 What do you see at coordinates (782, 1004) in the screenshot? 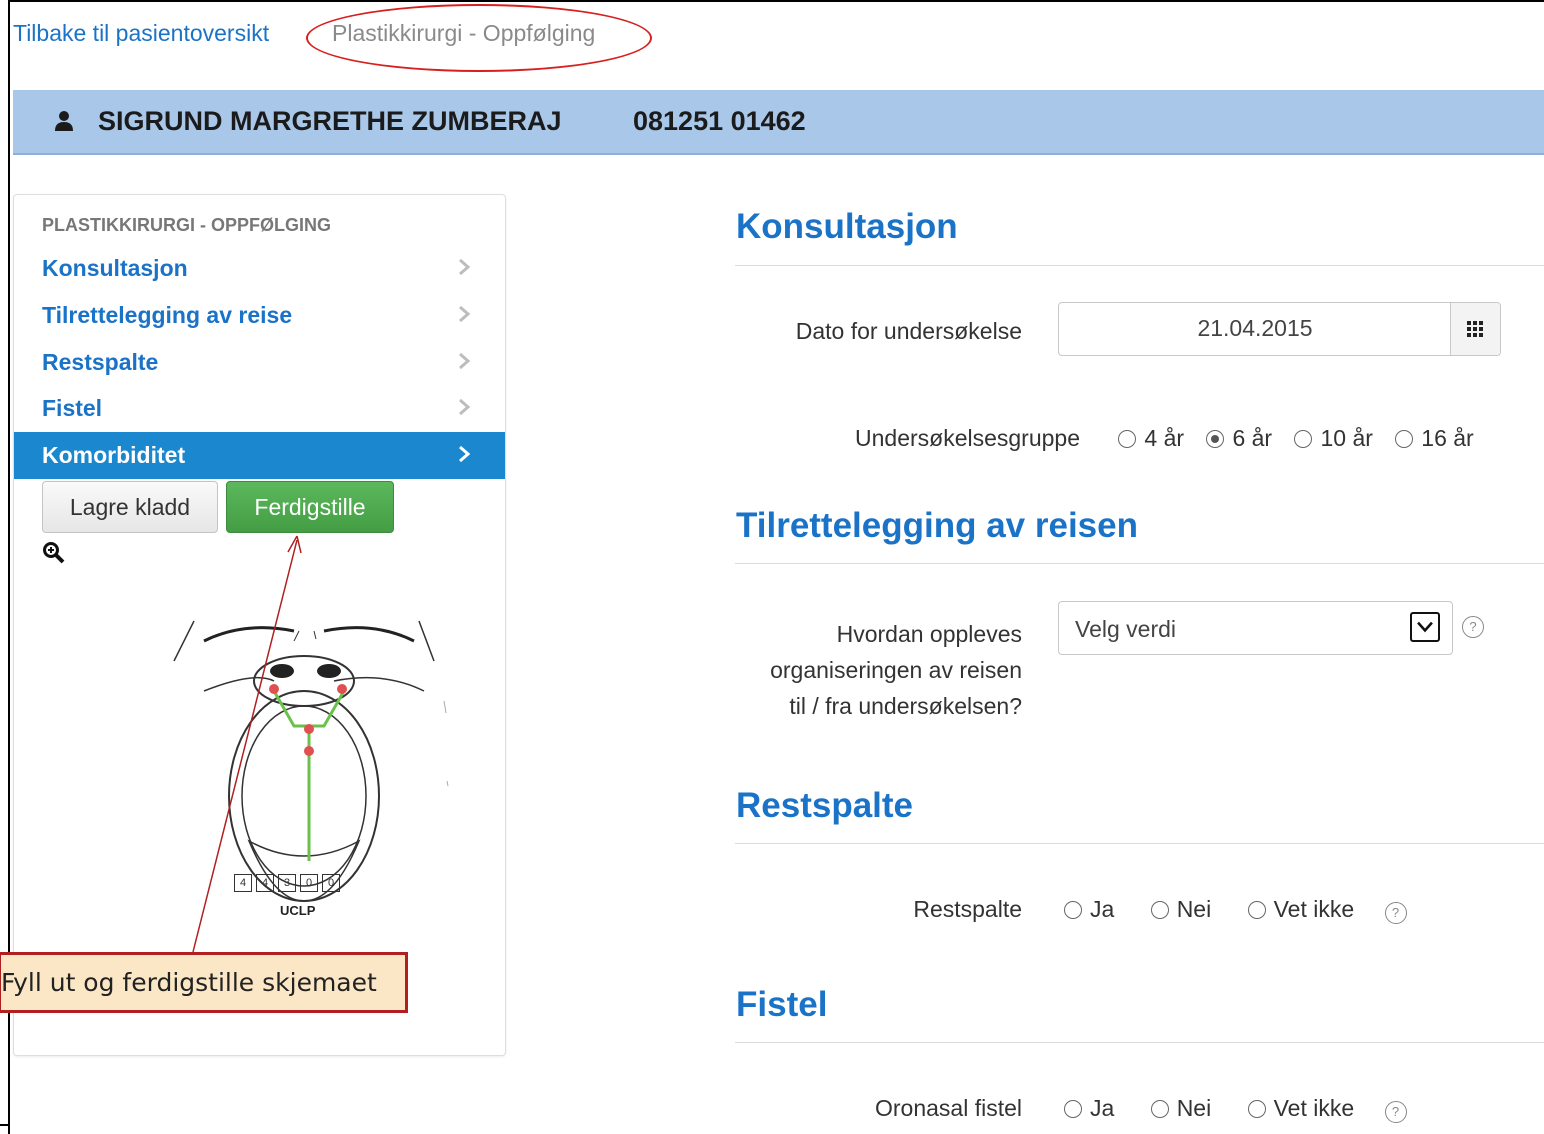
I see `section-title-fistel: Fistel` at bounding box center [782, 1004].